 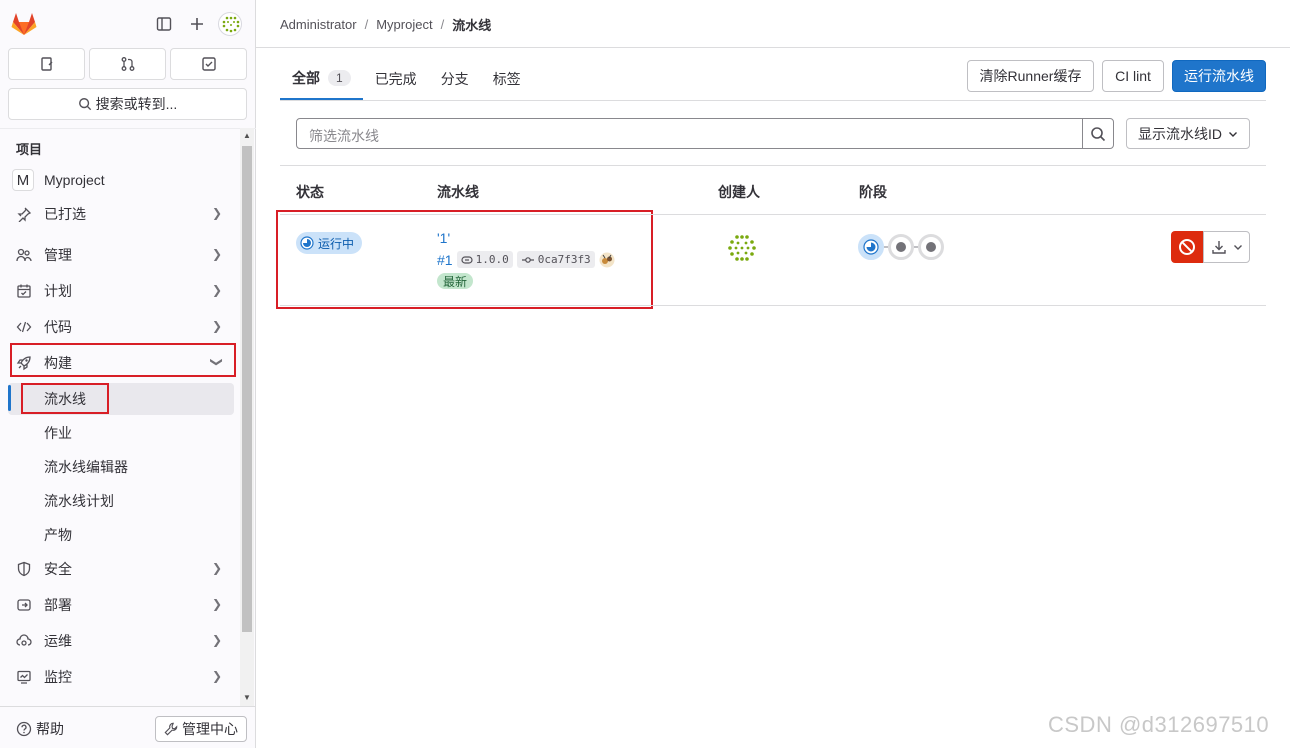 I want to click on sidebar-item-manage: 管理 ❯, so click(x=121, y=255).